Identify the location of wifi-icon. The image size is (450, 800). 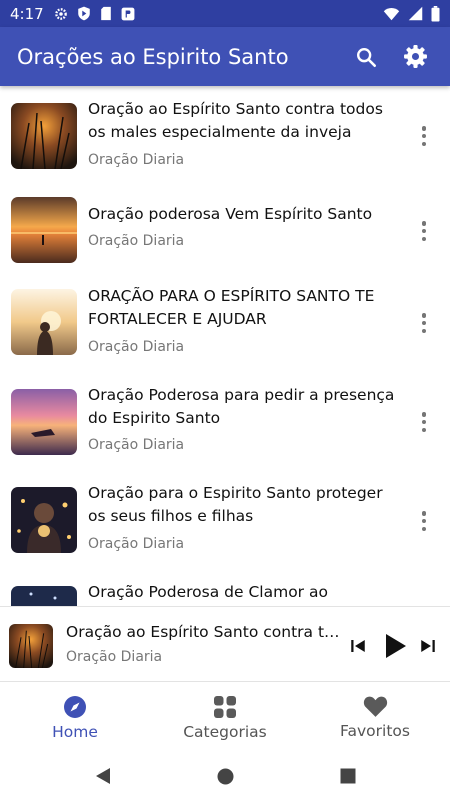
(391, 13).